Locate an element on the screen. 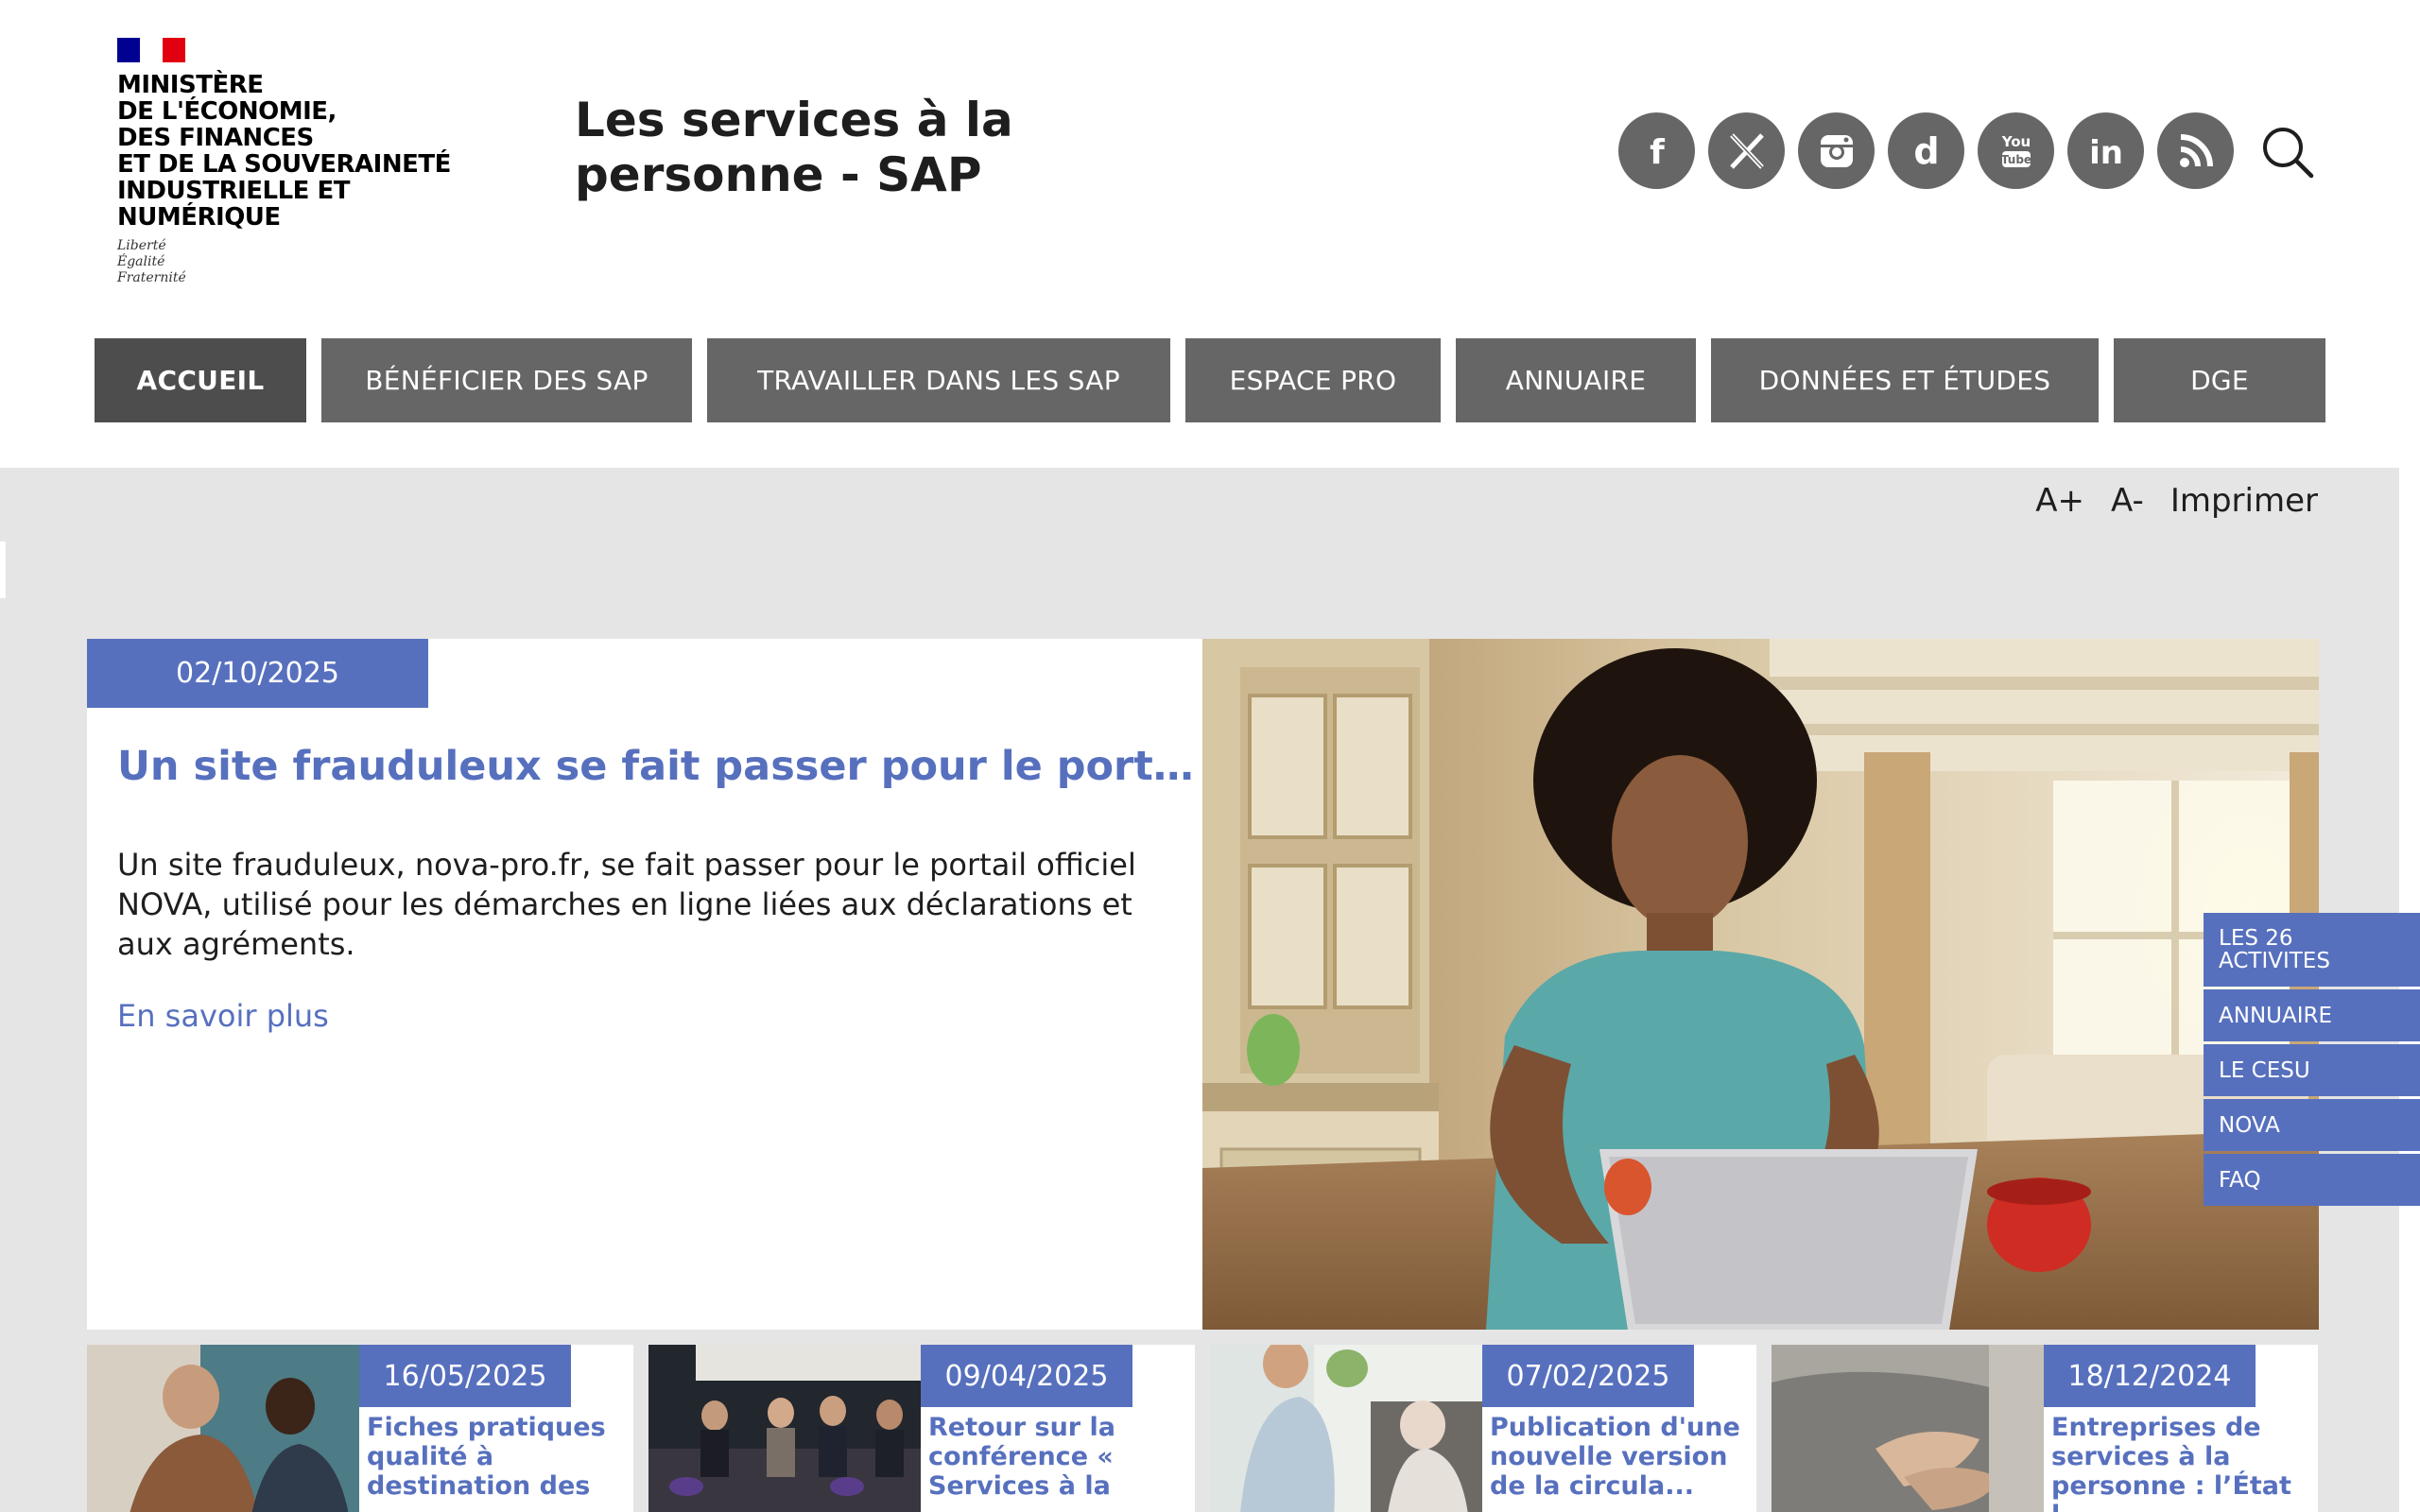 Image resolution: width=2420 pixels, height=1512 pixels. nav-item-dge: DGE is located at coordinates (2219, 380).